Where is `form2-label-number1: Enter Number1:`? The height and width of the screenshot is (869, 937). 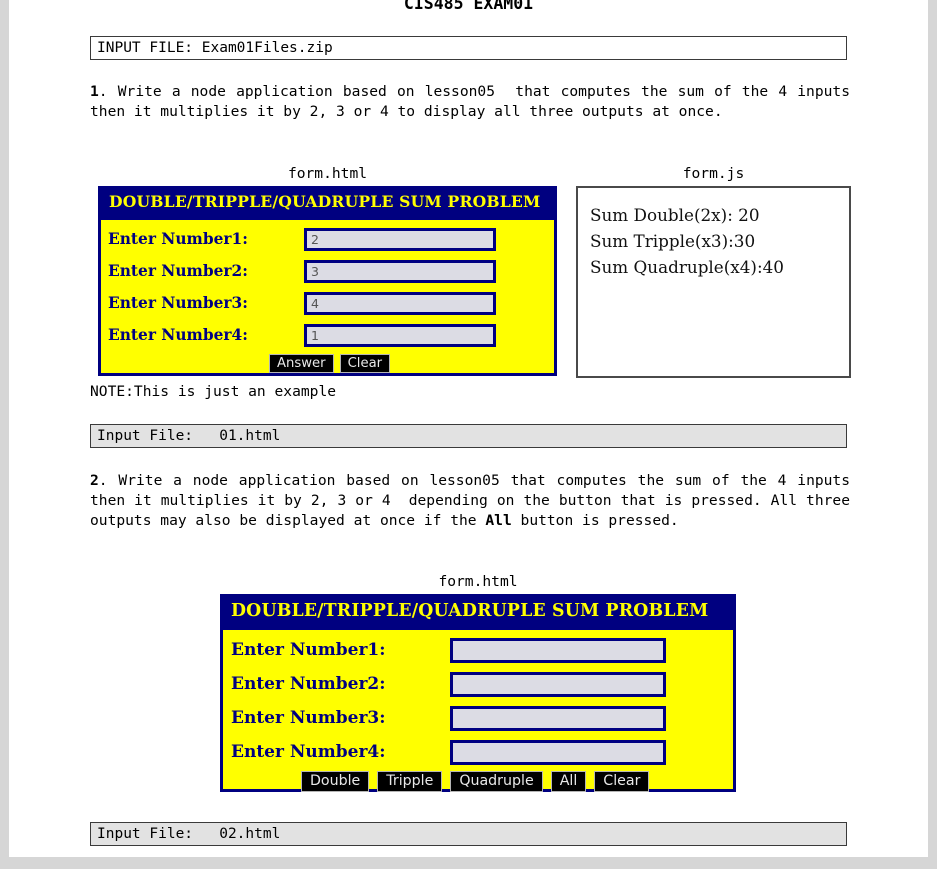
form2-label-number1: Enter Number1: is located at coordinates (308, 650).